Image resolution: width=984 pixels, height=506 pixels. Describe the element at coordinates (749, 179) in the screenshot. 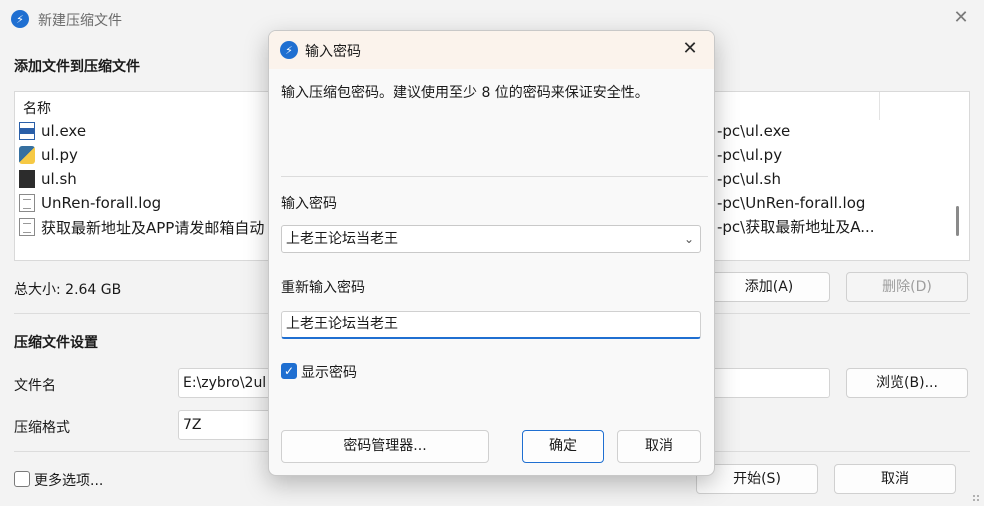

I see `file-path: -pc\ul.sh` at that location.